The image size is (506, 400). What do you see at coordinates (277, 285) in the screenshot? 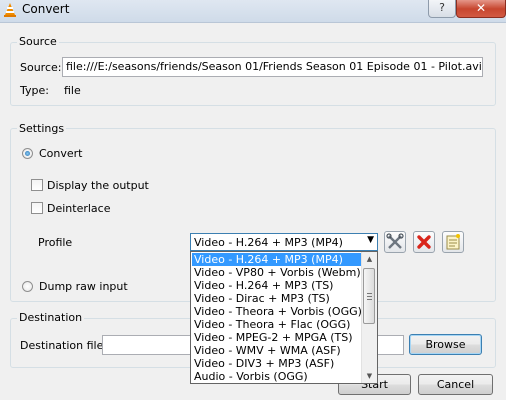
I see `profile-option: Video - H.264 + MP3 (TS)` at bounding box center [277, 285].